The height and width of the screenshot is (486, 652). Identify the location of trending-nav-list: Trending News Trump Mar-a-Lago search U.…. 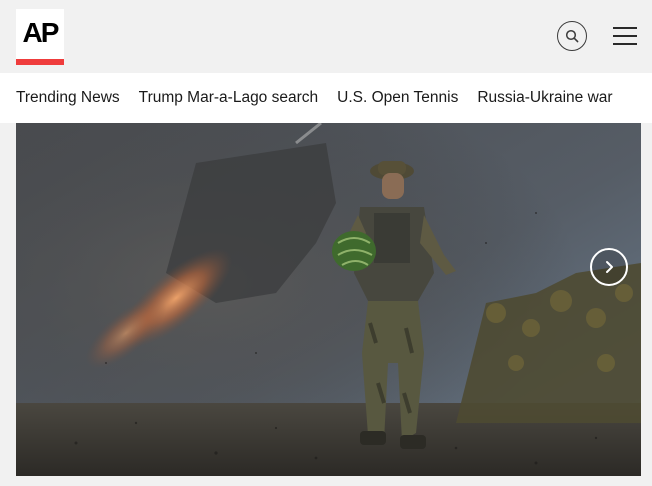
(324, 98).